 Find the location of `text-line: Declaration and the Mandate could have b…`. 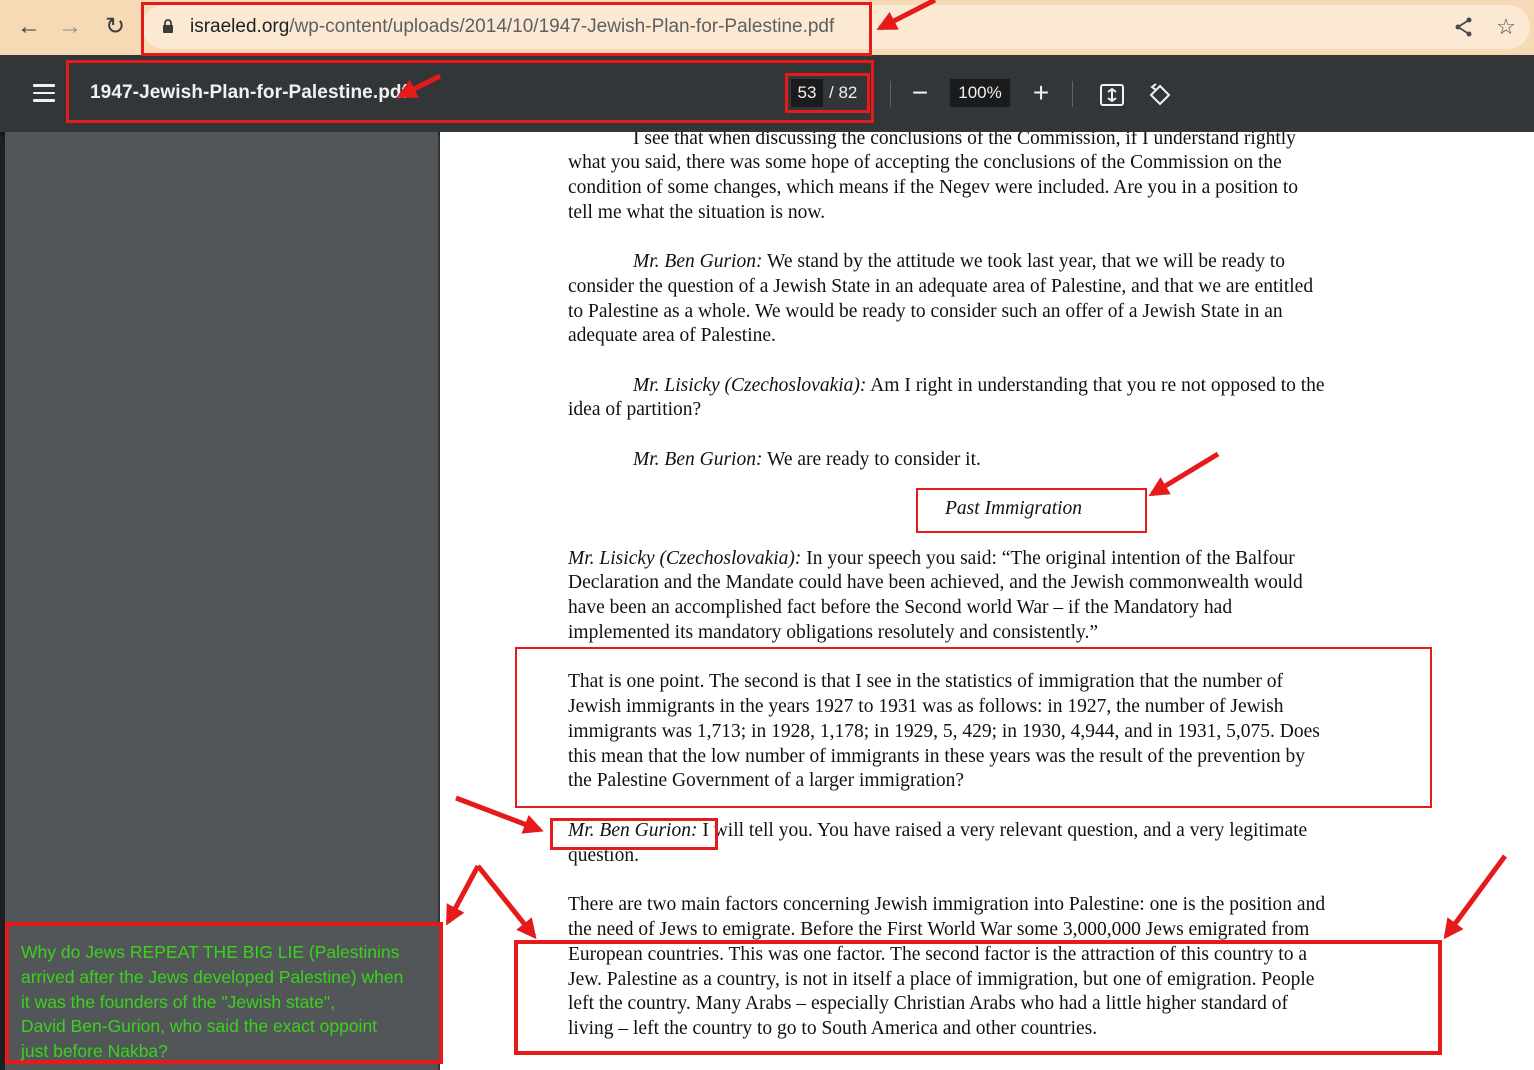

text-line: Declaration and the Mandate could have b… is located at coordinates (935, 582).